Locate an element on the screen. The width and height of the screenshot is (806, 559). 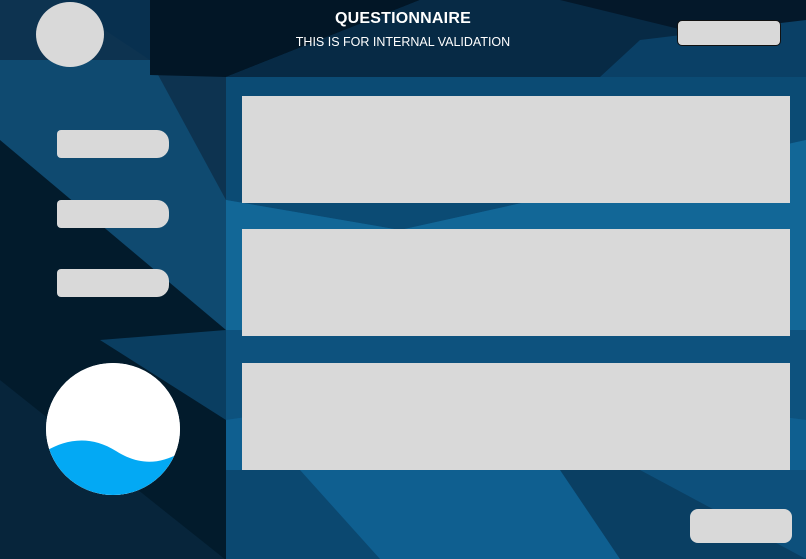
wave-logo-icon is located at coordinates (113, 429).